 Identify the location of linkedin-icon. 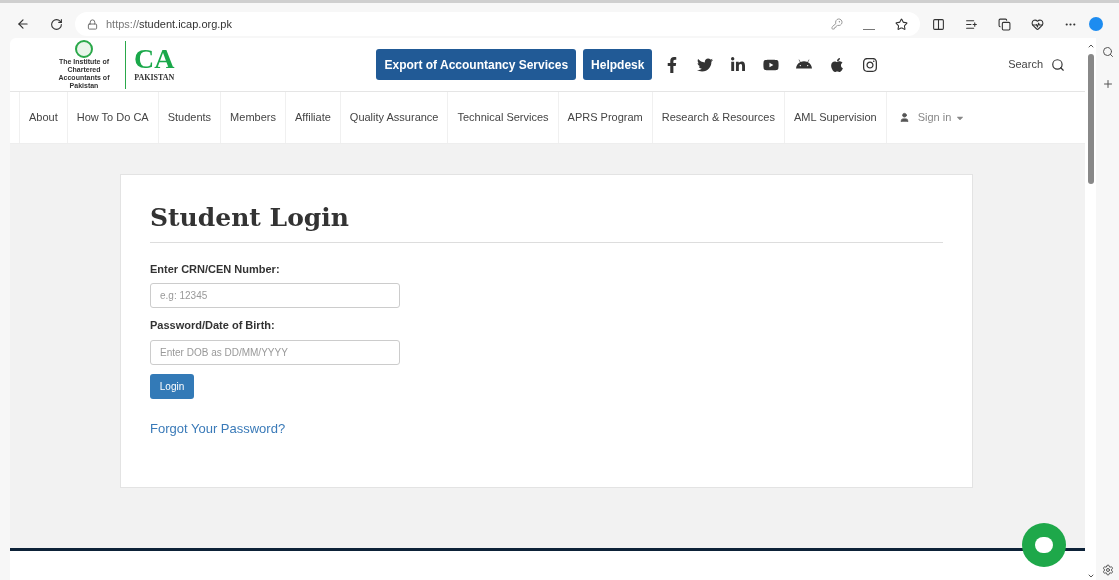
(738, 64).